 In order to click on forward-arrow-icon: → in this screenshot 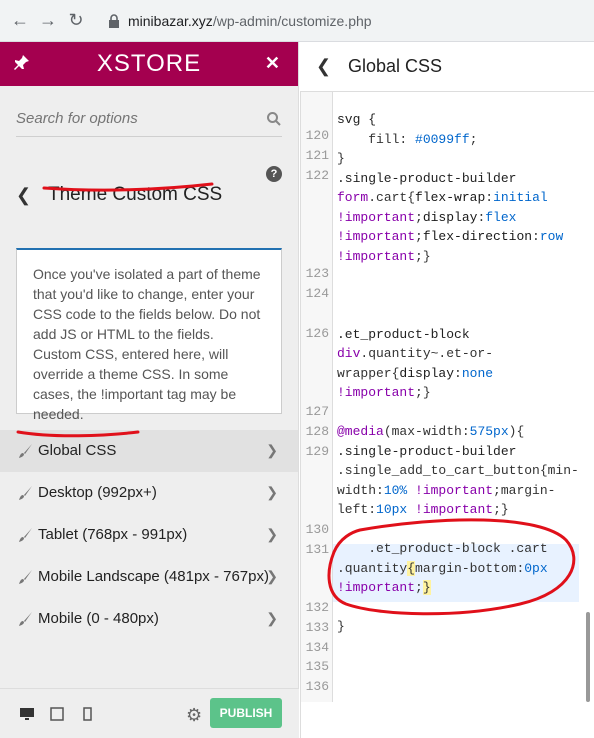, I will do `click(48, 21)`.